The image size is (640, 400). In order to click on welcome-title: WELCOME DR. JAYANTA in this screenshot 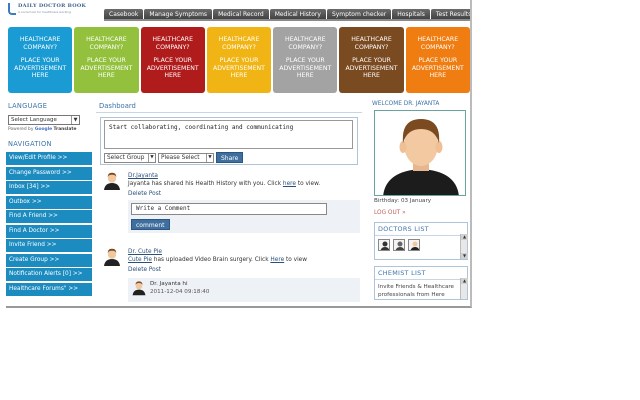, I will do `click(406, 104)`.